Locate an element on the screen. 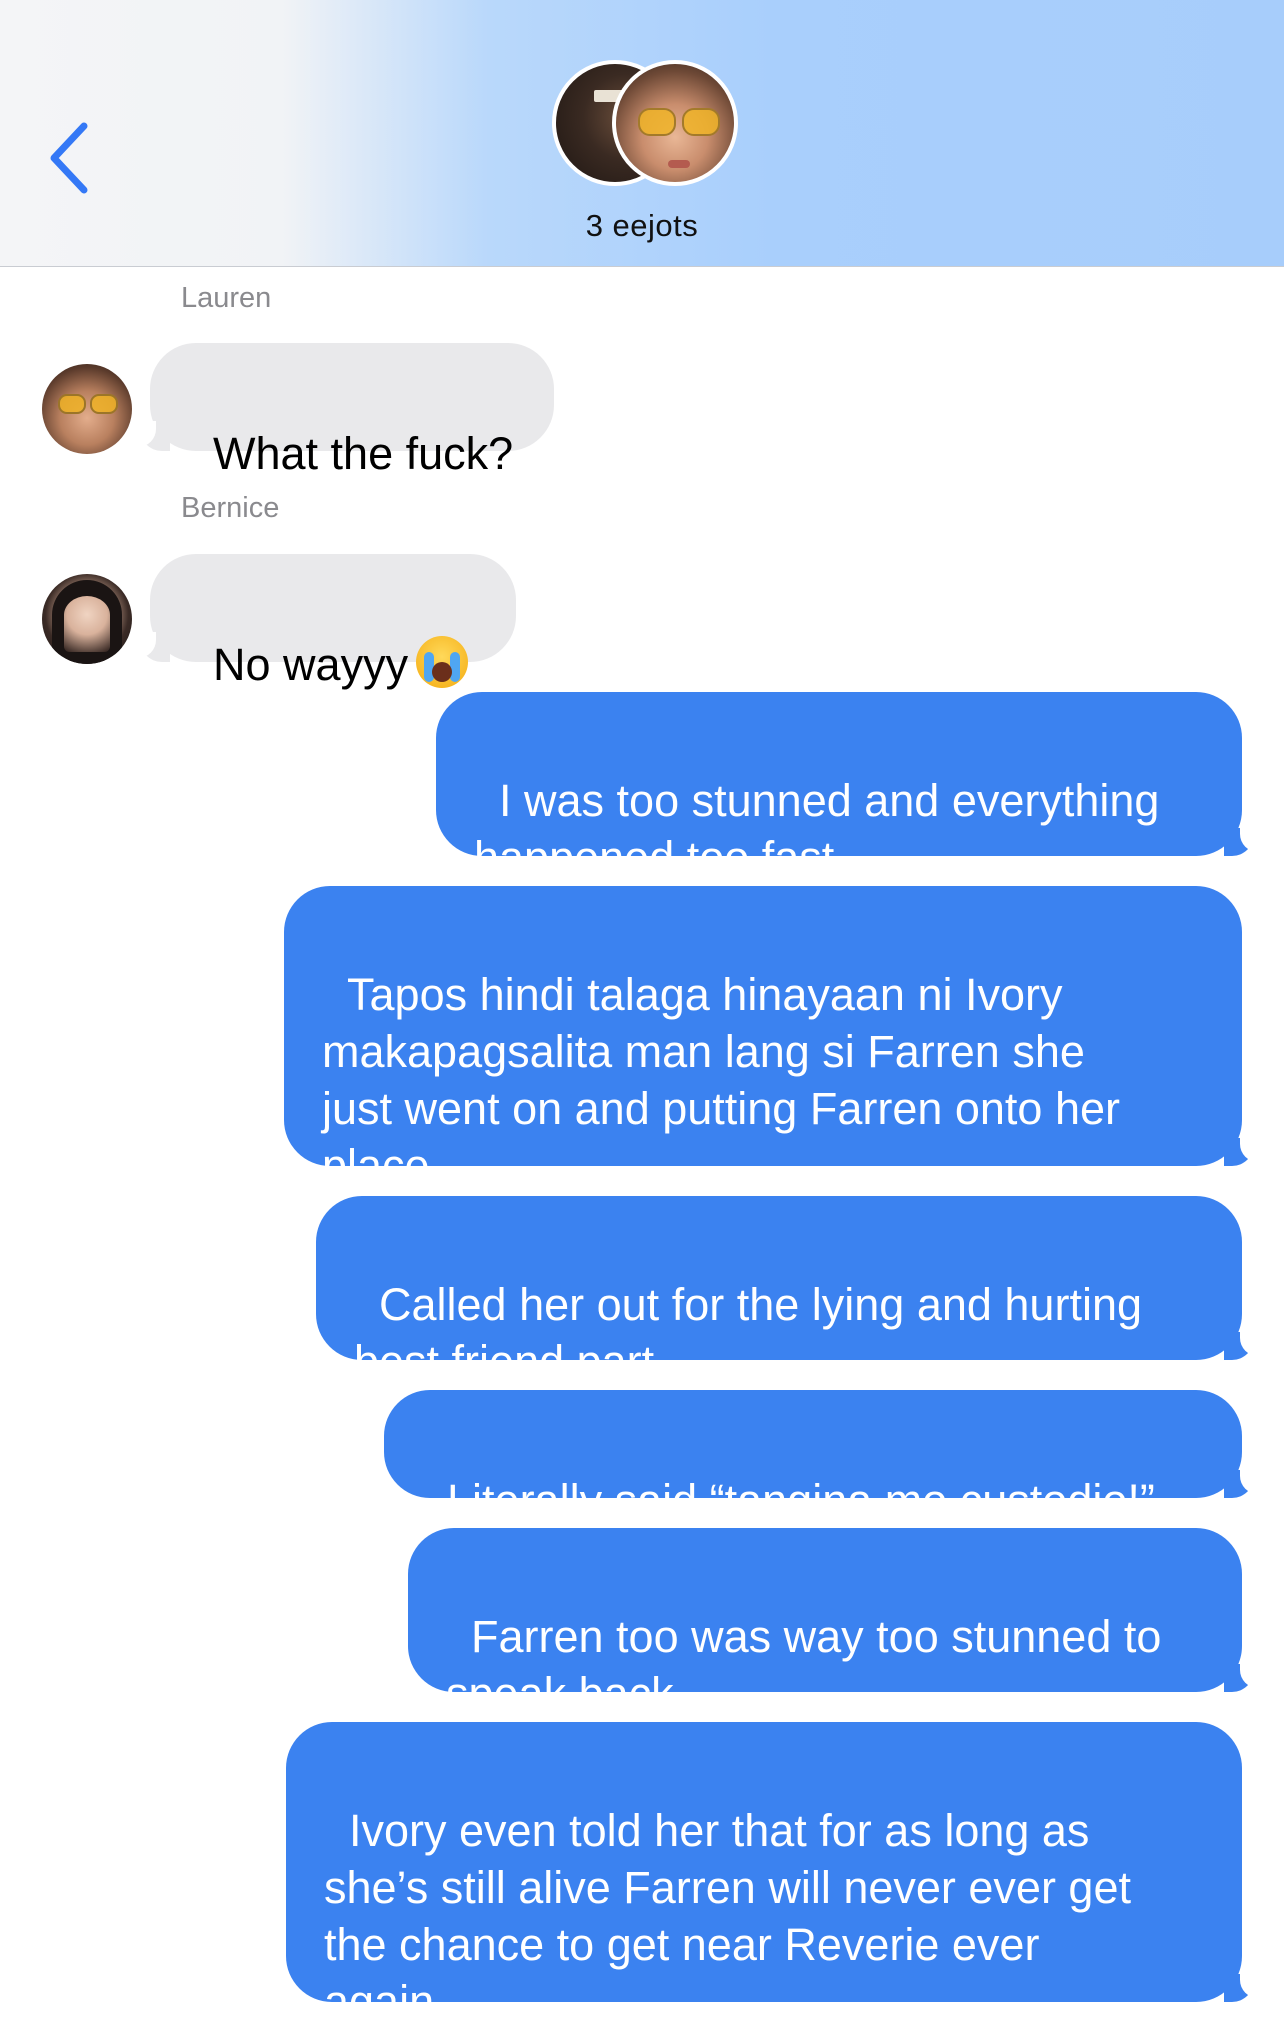  message-bubble: What the fuck? is located at coordinates (352, 411).